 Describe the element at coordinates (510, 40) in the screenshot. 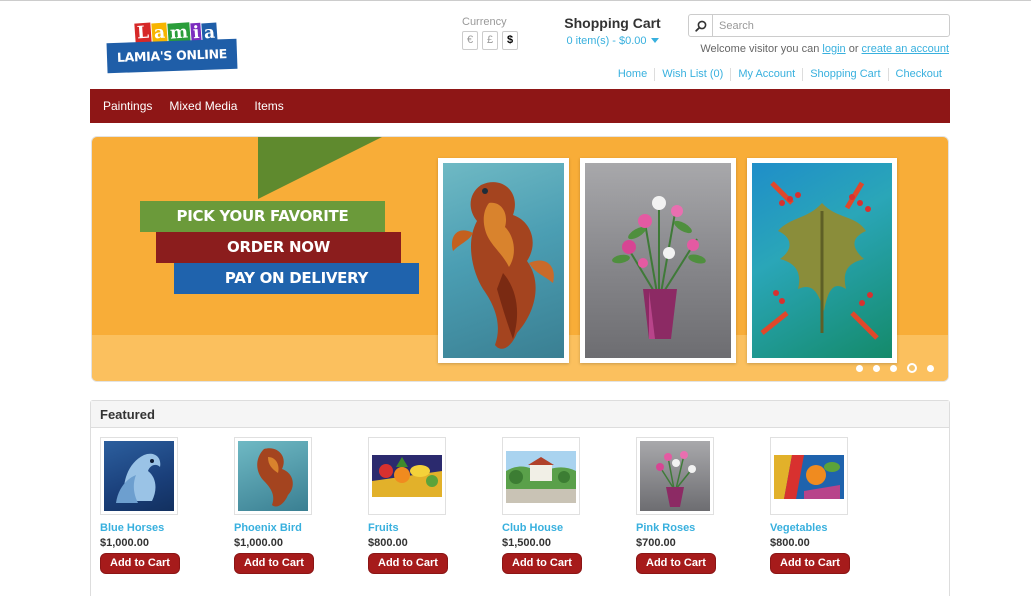

I see `currency-dollar-button: $` at that location.